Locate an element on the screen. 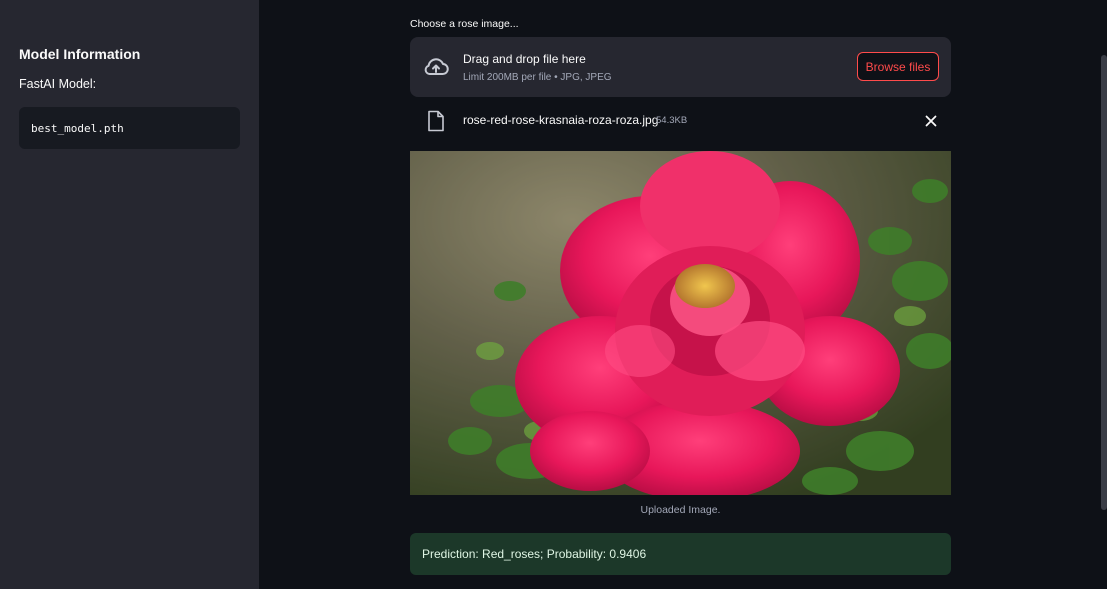 The image size is (1107, 589). dropzone-subtitle: Limit 200MB per file • JPG, JPEG is located at coordinates (537, 77).